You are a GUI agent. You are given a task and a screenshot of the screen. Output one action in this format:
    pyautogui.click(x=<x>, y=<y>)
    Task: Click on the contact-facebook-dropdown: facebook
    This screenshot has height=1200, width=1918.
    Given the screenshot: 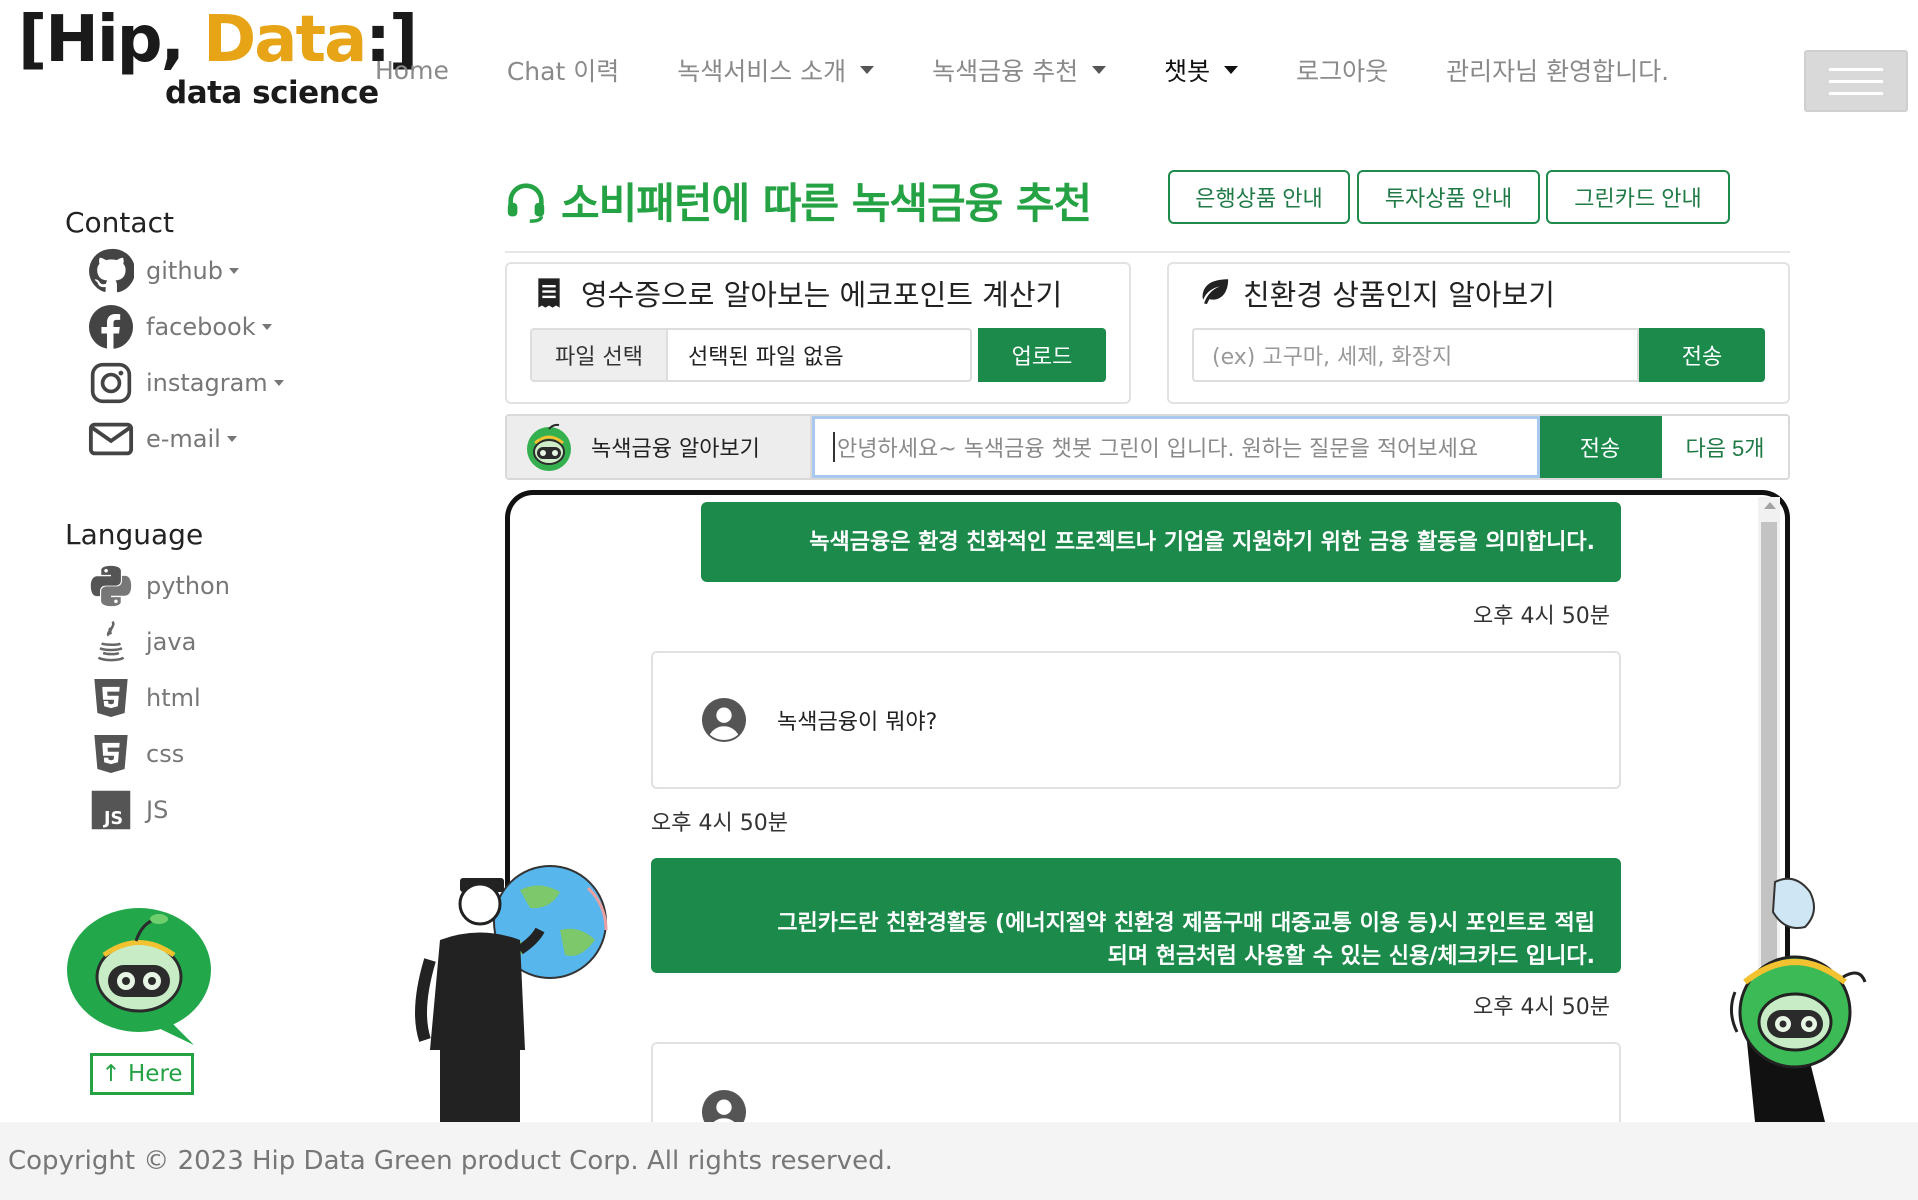 What is the action you would take?
    pyautogui.click(x=186, y=327)
    